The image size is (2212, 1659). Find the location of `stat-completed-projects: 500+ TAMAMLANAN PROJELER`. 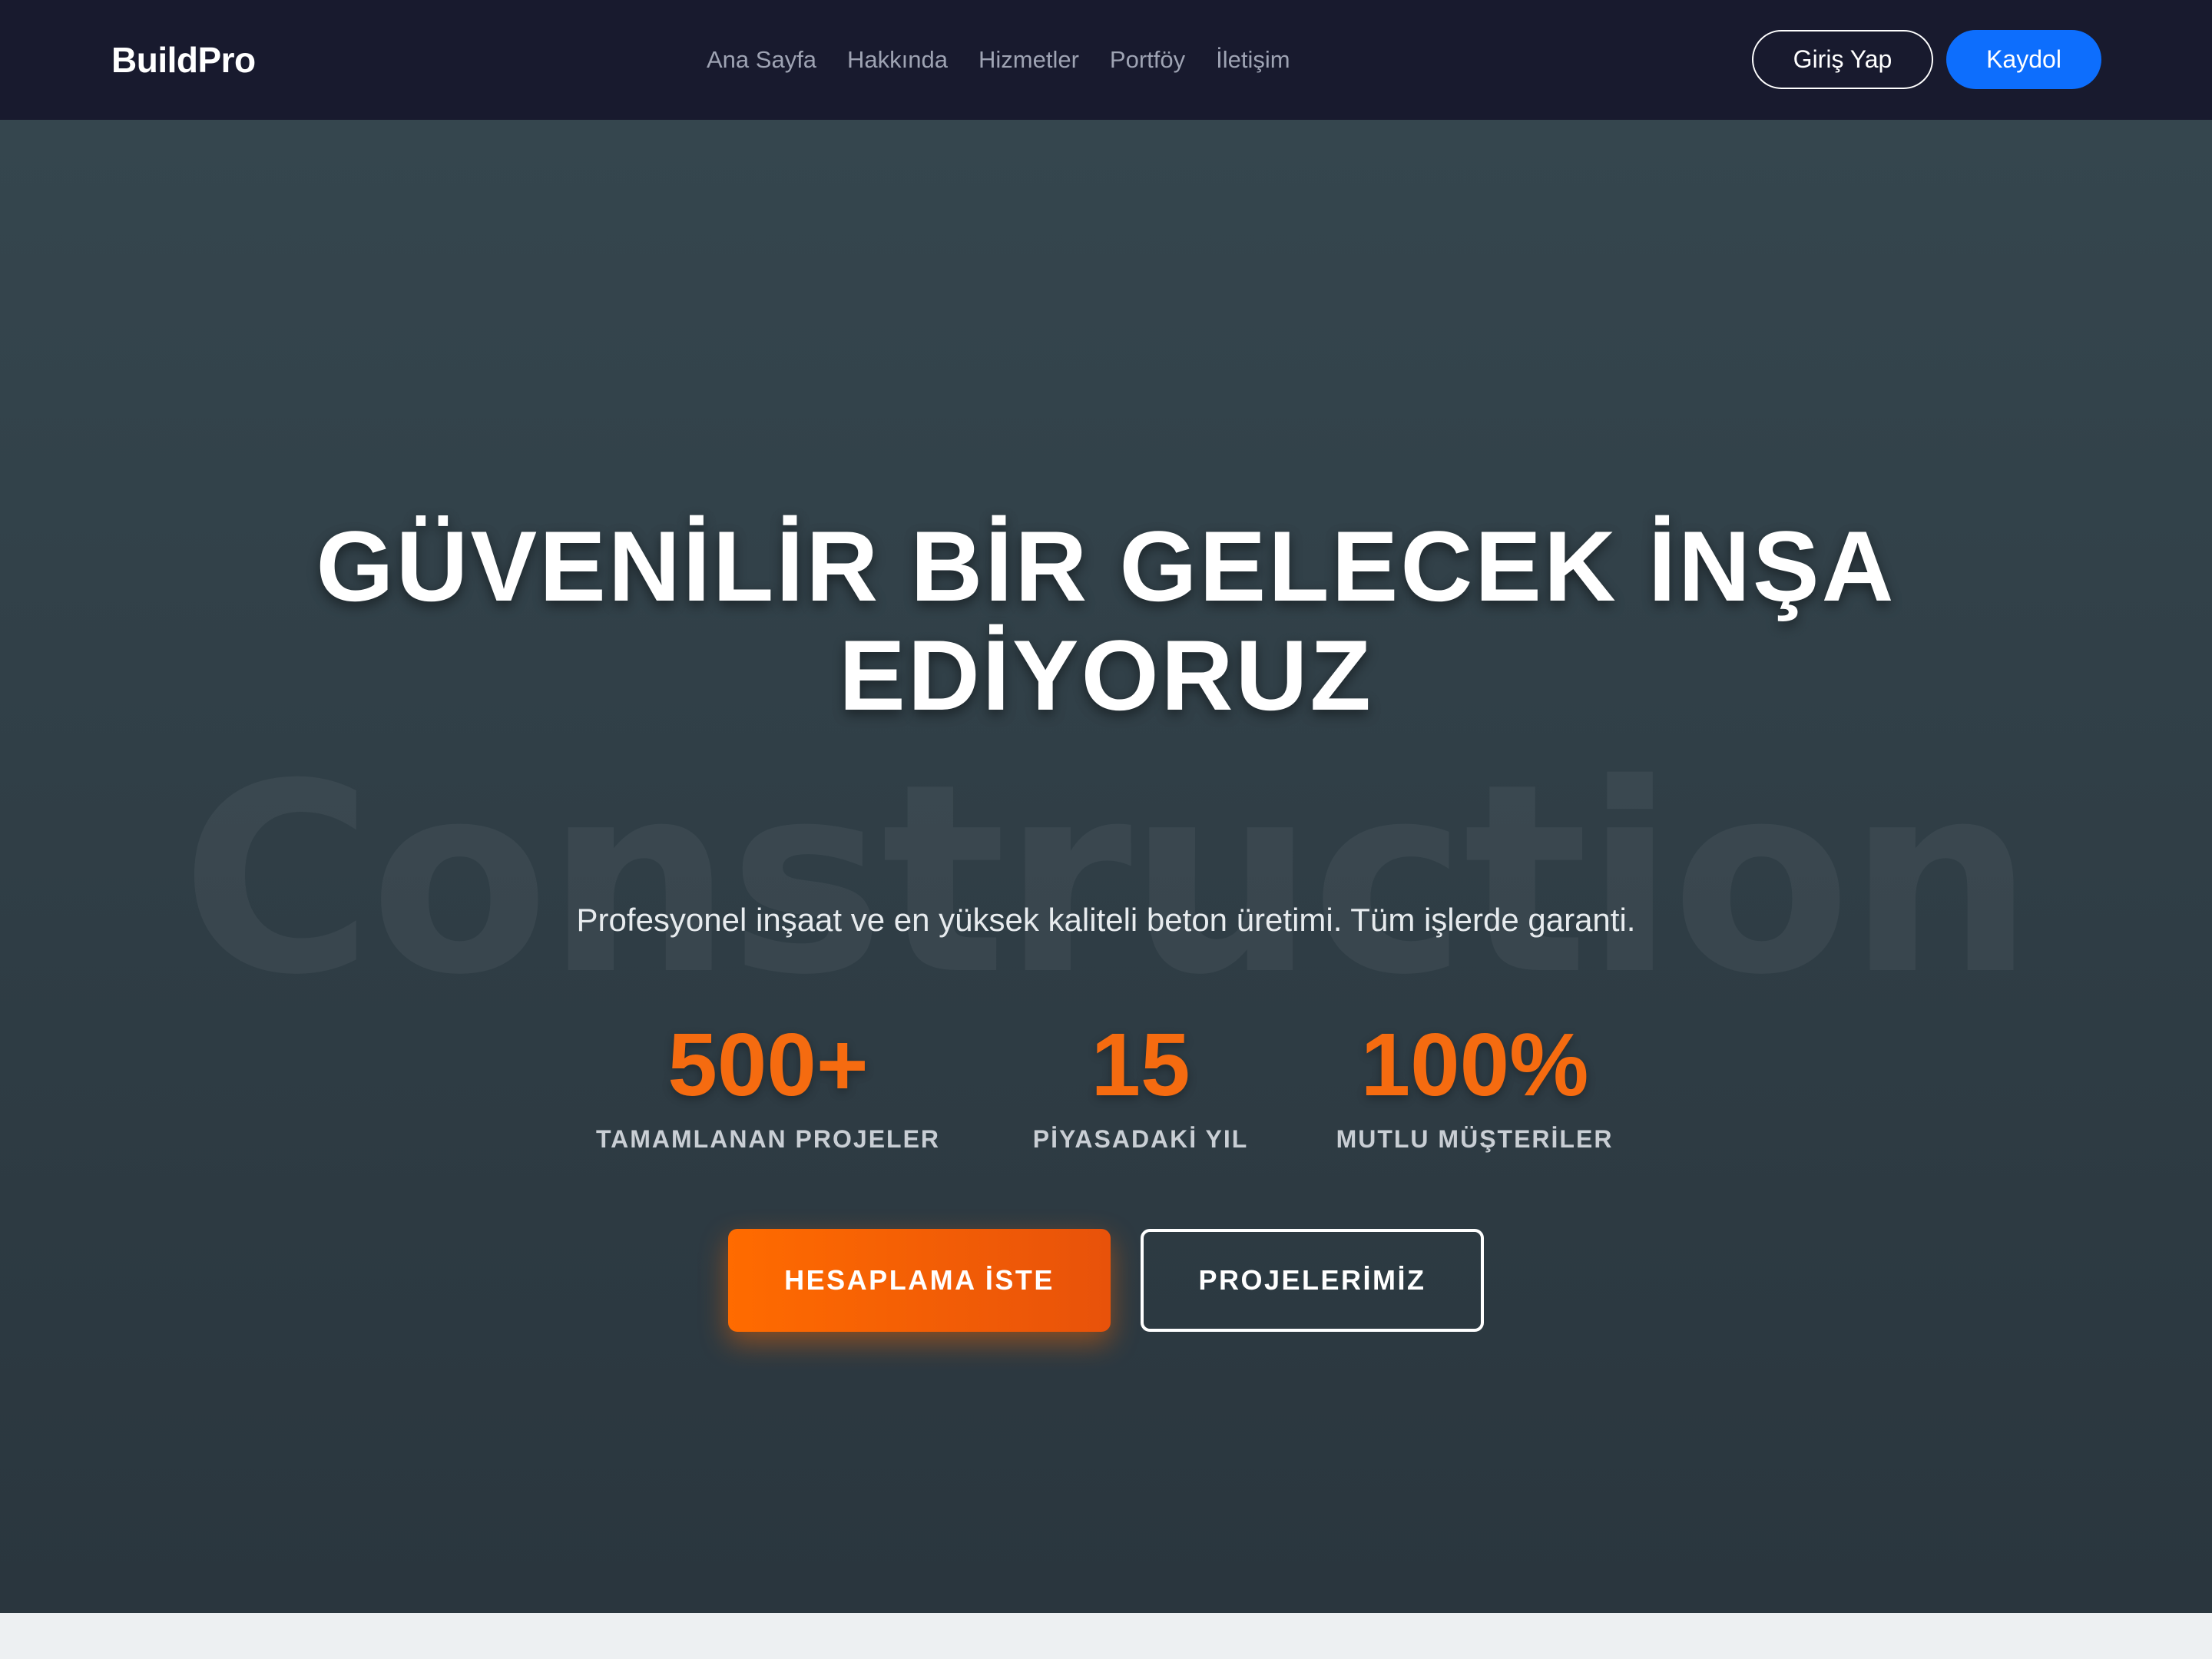

stat-completed-projects: 500+ TAMAMLANAN PROJELER is located at coordinates (768, 1084).